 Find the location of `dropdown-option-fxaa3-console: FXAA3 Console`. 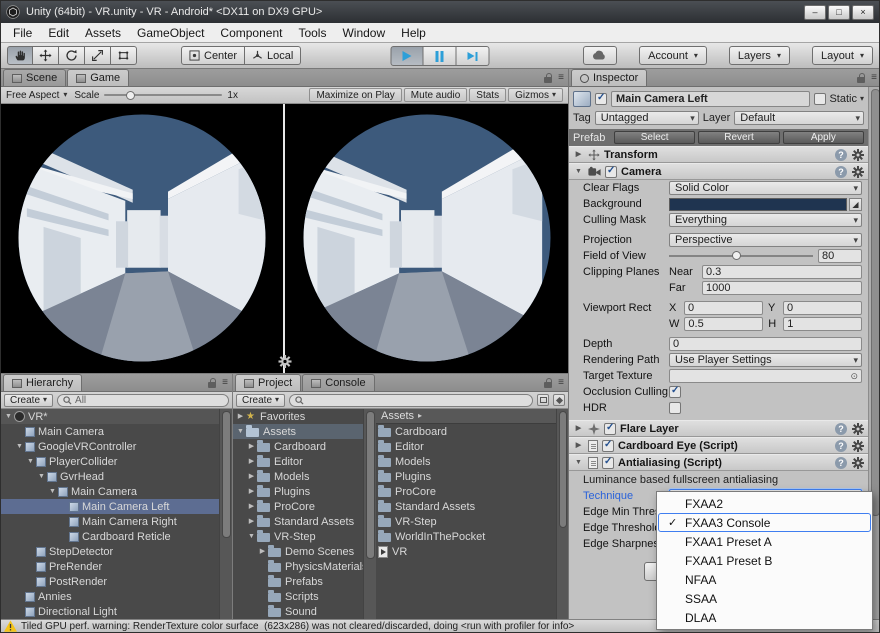

dropdown-option-fxaa3-console: FXAA3 Console is located at coordinates (764, 522).